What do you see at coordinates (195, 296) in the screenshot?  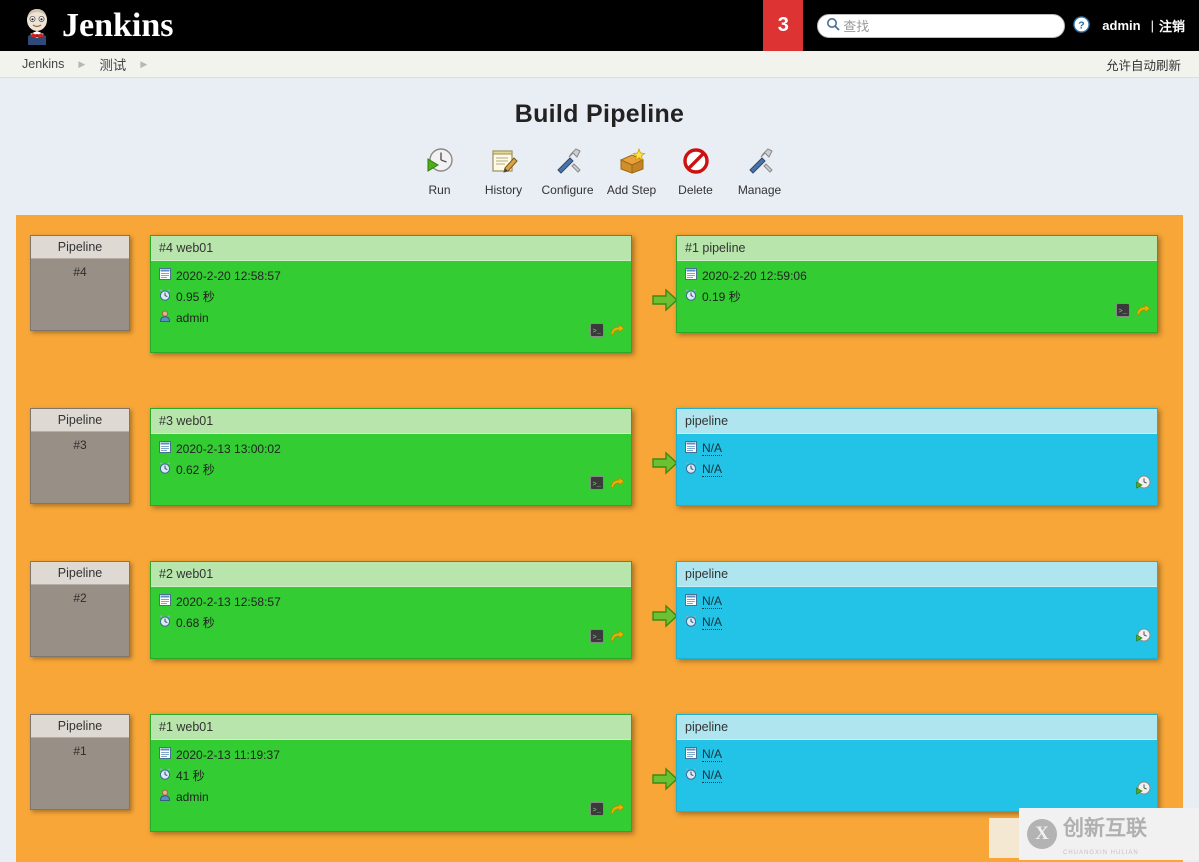 I see `build-duration: 0.95 秒` at bounding box center [195, 296].